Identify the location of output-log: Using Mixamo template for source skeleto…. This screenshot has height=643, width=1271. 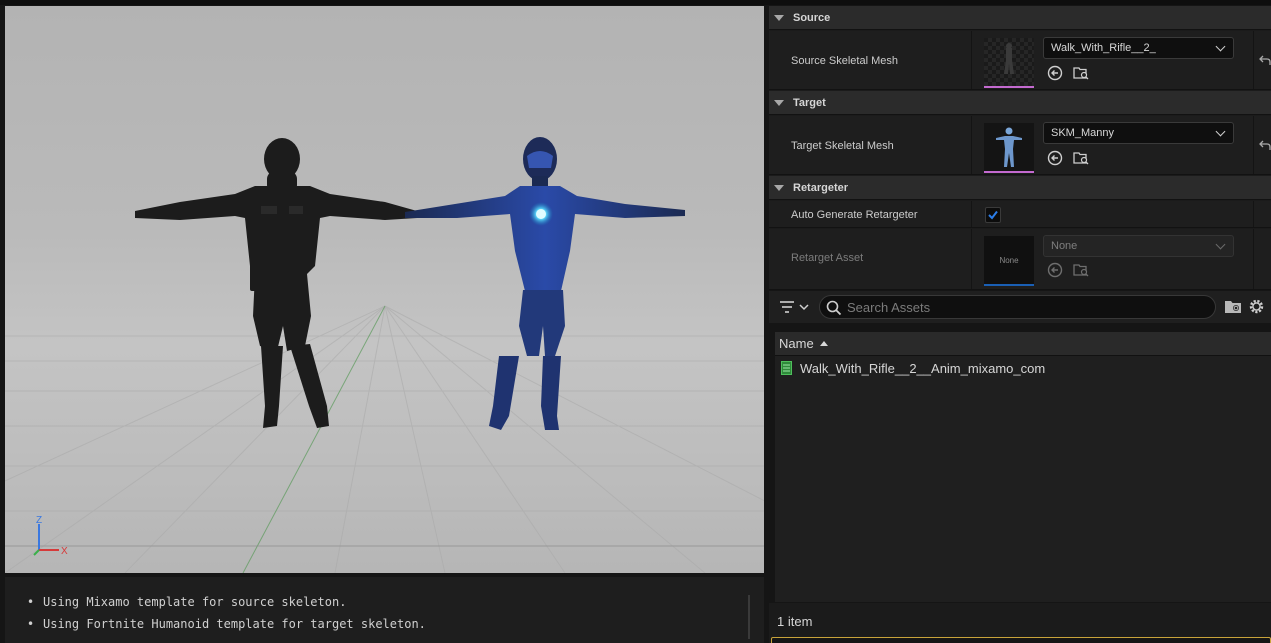
(384, 610).